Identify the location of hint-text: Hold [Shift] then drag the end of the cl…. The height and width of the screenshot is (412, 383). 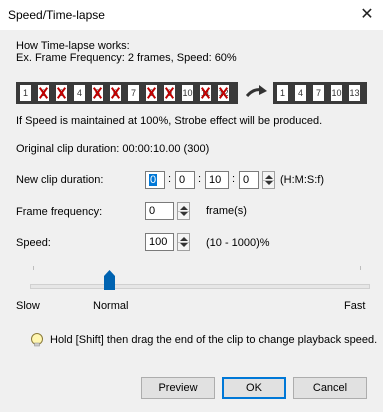
(214, 340).